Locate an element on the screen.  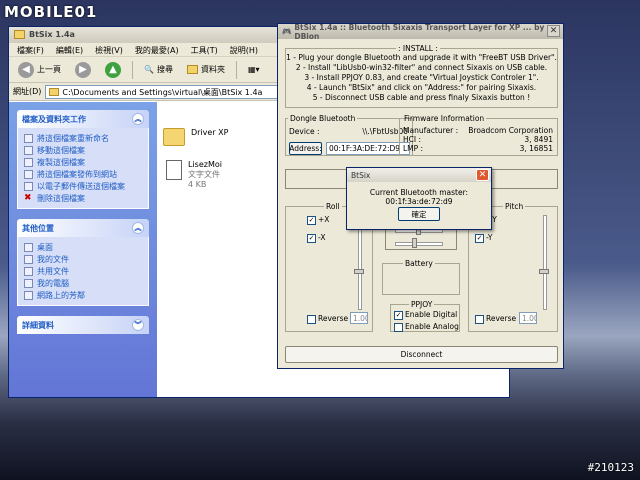
views-button: ▦▾ is located at coordinates (254, 70).